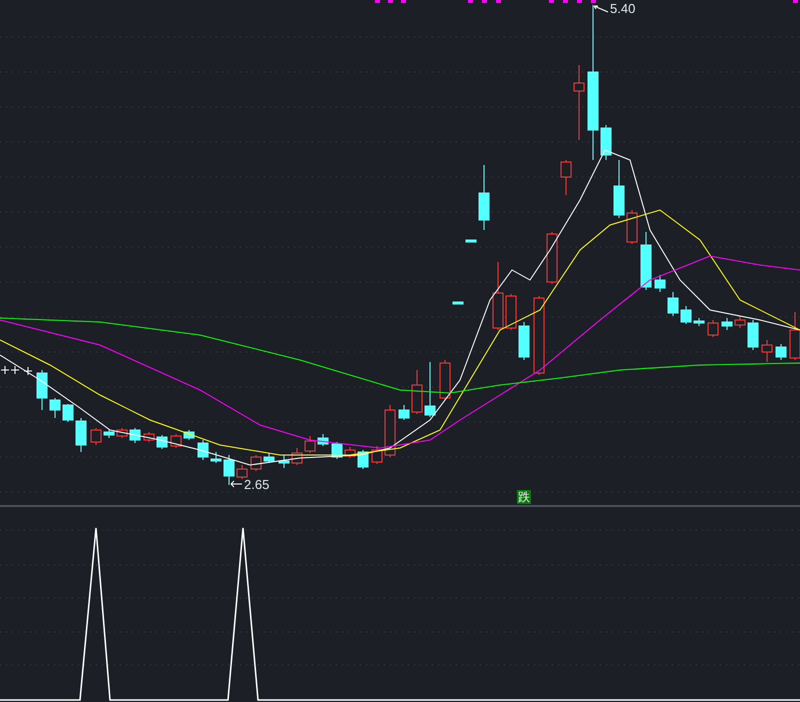  Describe the element at coordinates (623, 9) in the screenshot. I see `high-price-label: 5.40` at that location.